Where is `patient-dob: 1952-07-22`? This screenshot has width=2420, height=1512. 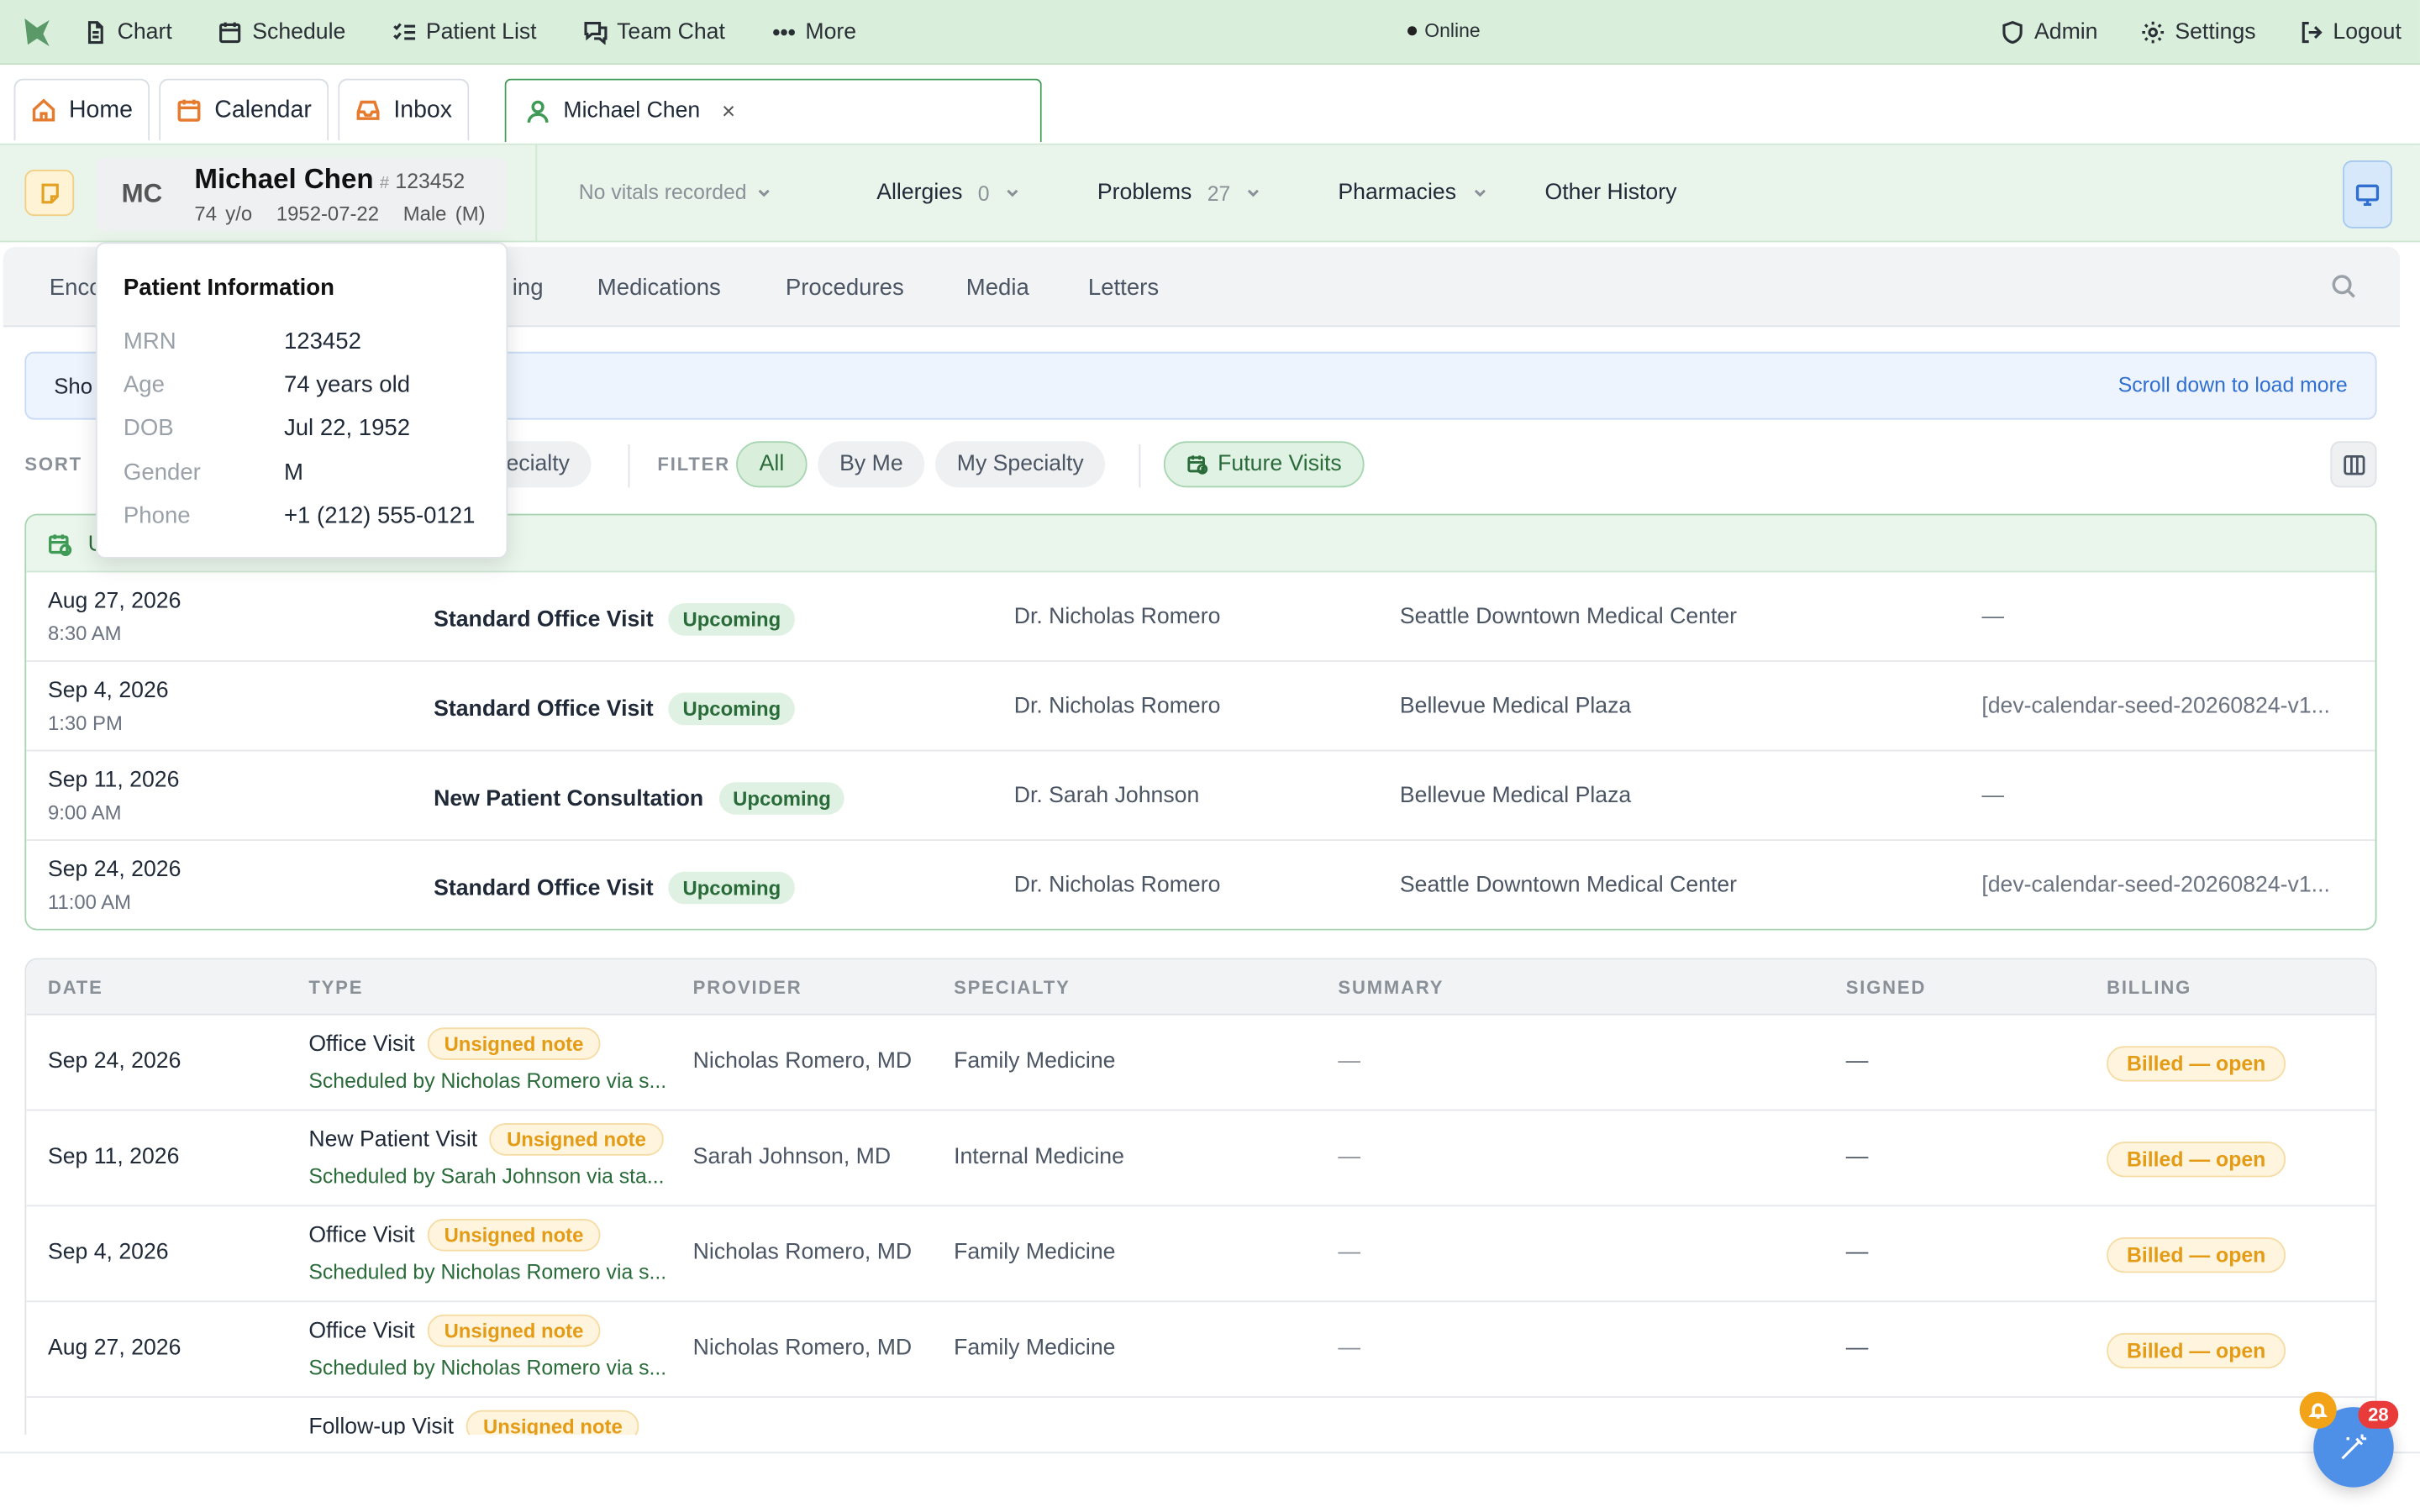
patient-dob: 1952-07-22 is located at coordinates (327, 214).